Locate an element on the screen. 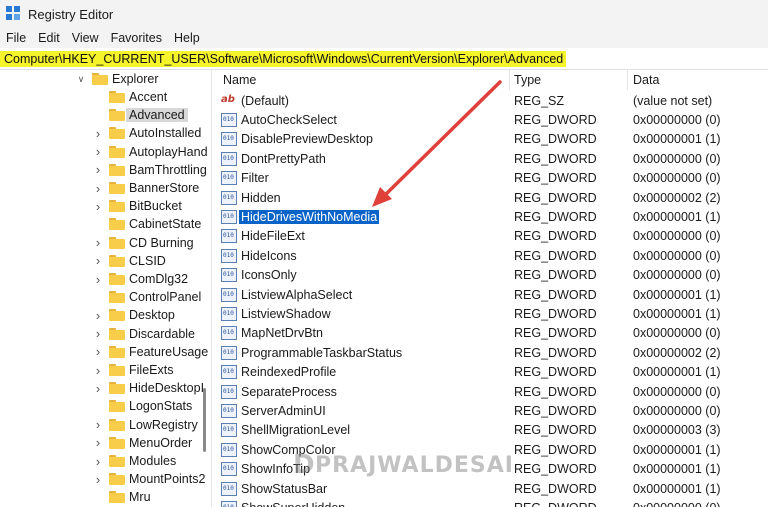 The image size is (768, 507). value-row: 010 HideIcons REG_DWORD 0x00000000 (0) is located at coordinates (492, 255).